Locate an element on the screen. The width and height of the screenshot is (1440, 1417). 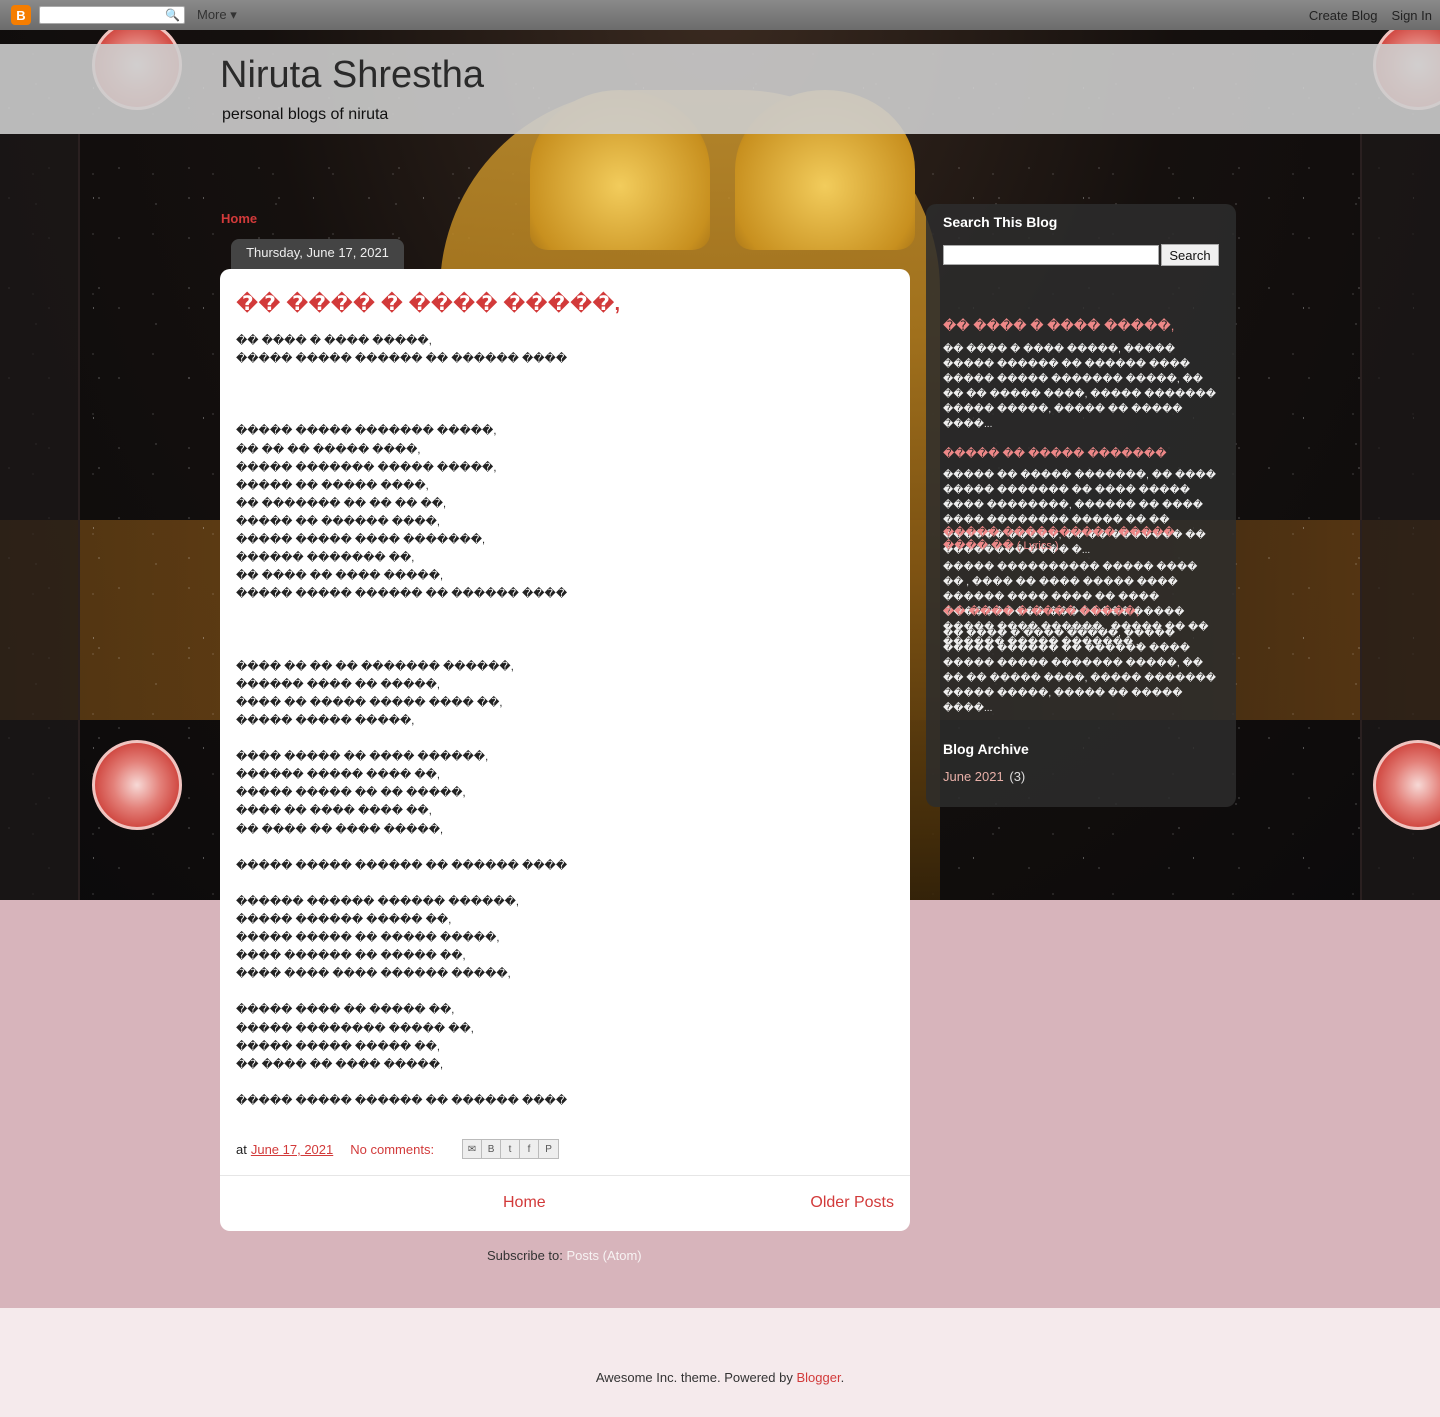
subscribe-feed: Subscribe to: Posts (Atom) is located at coordinates (564, 1255).